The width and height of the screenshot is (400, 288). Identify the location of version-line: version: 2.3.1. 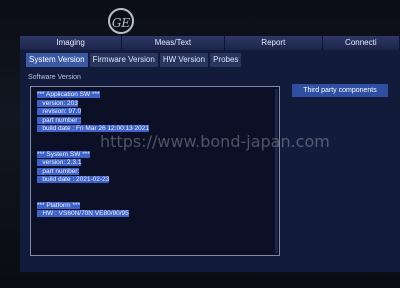
(155, 163).